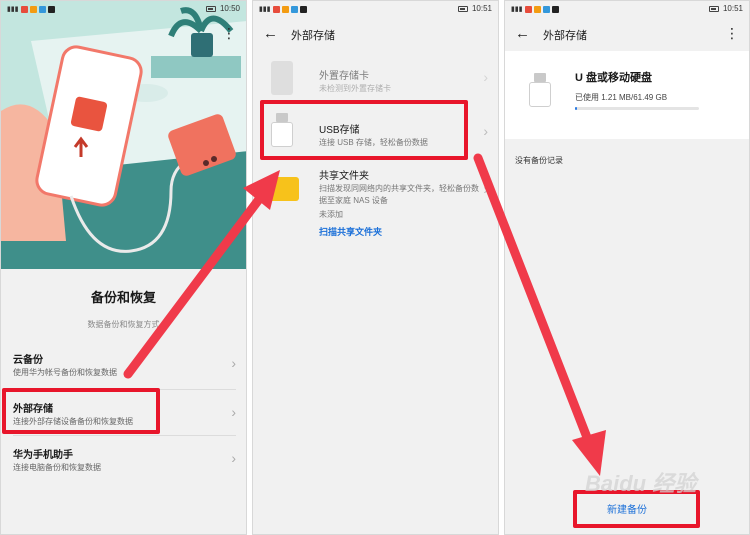 The height and width of the screenshot is (535, 750). I want to click on list-item-title: 共享文件夹, so click(344, 176).